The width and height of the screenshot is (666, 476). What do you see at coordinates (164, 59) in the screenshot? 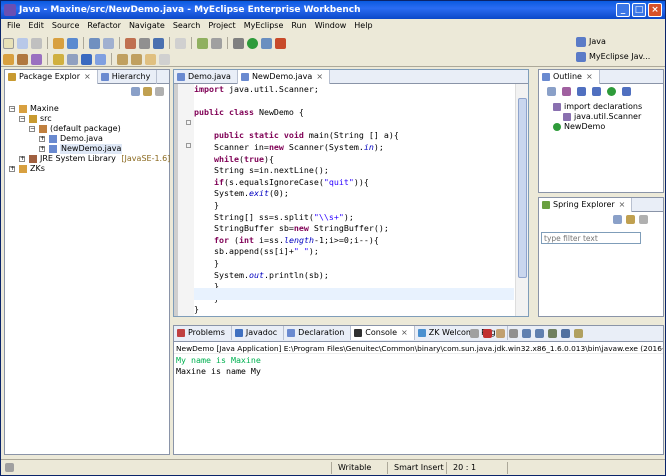
I see `forward-icon` at bounding box center [164, 59].